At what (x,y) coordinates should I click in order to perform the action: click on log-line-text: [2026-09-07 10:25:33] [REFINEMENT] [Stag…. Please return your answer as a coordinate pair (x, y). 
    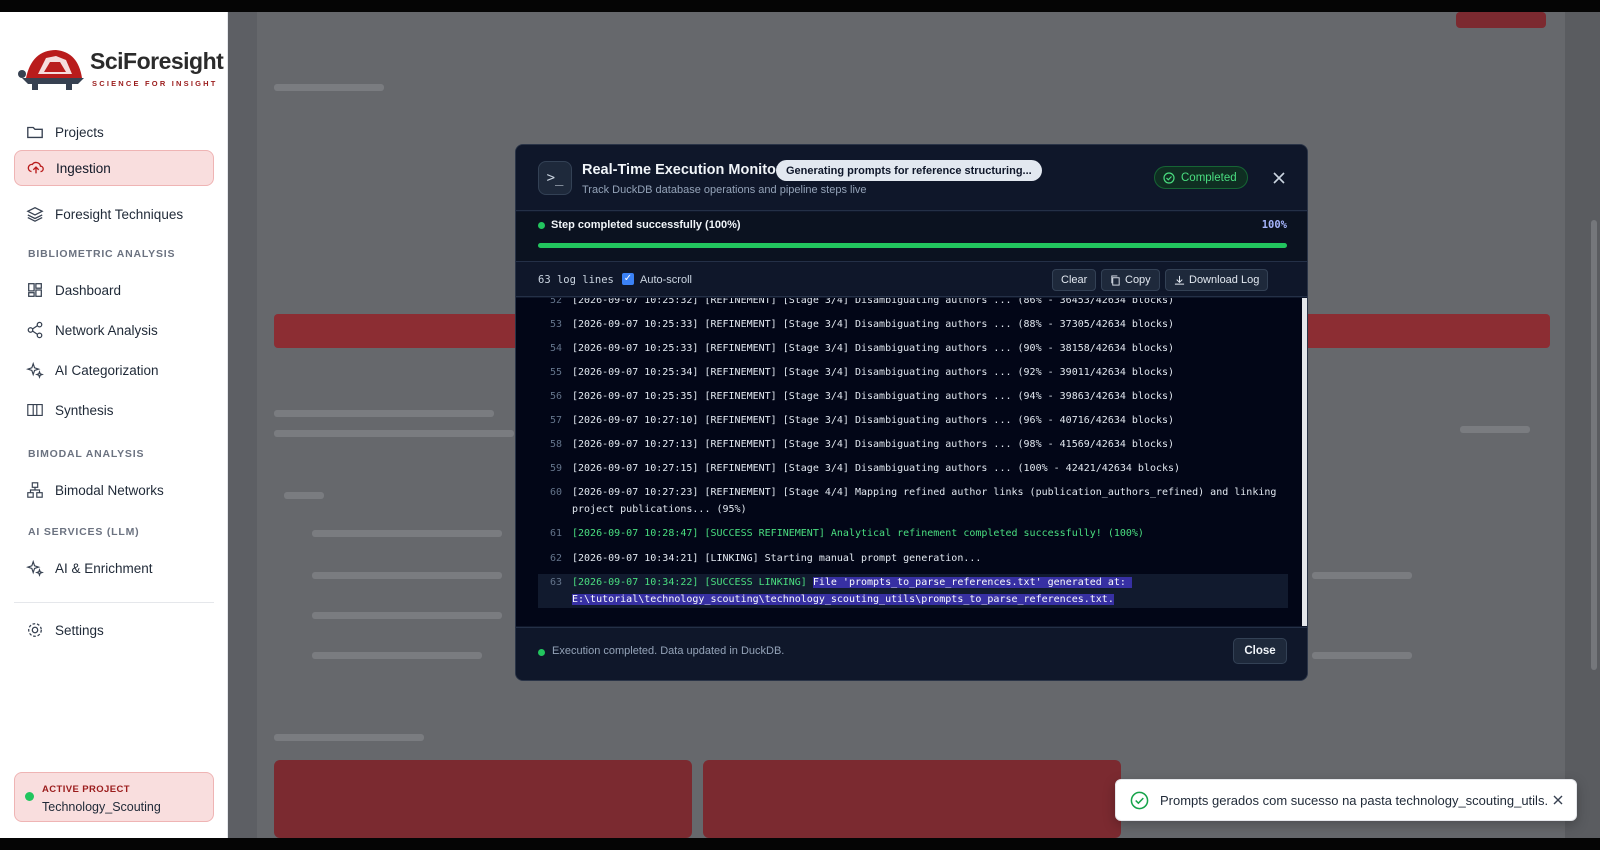
    Looking at the image, I should click on (873, 348).